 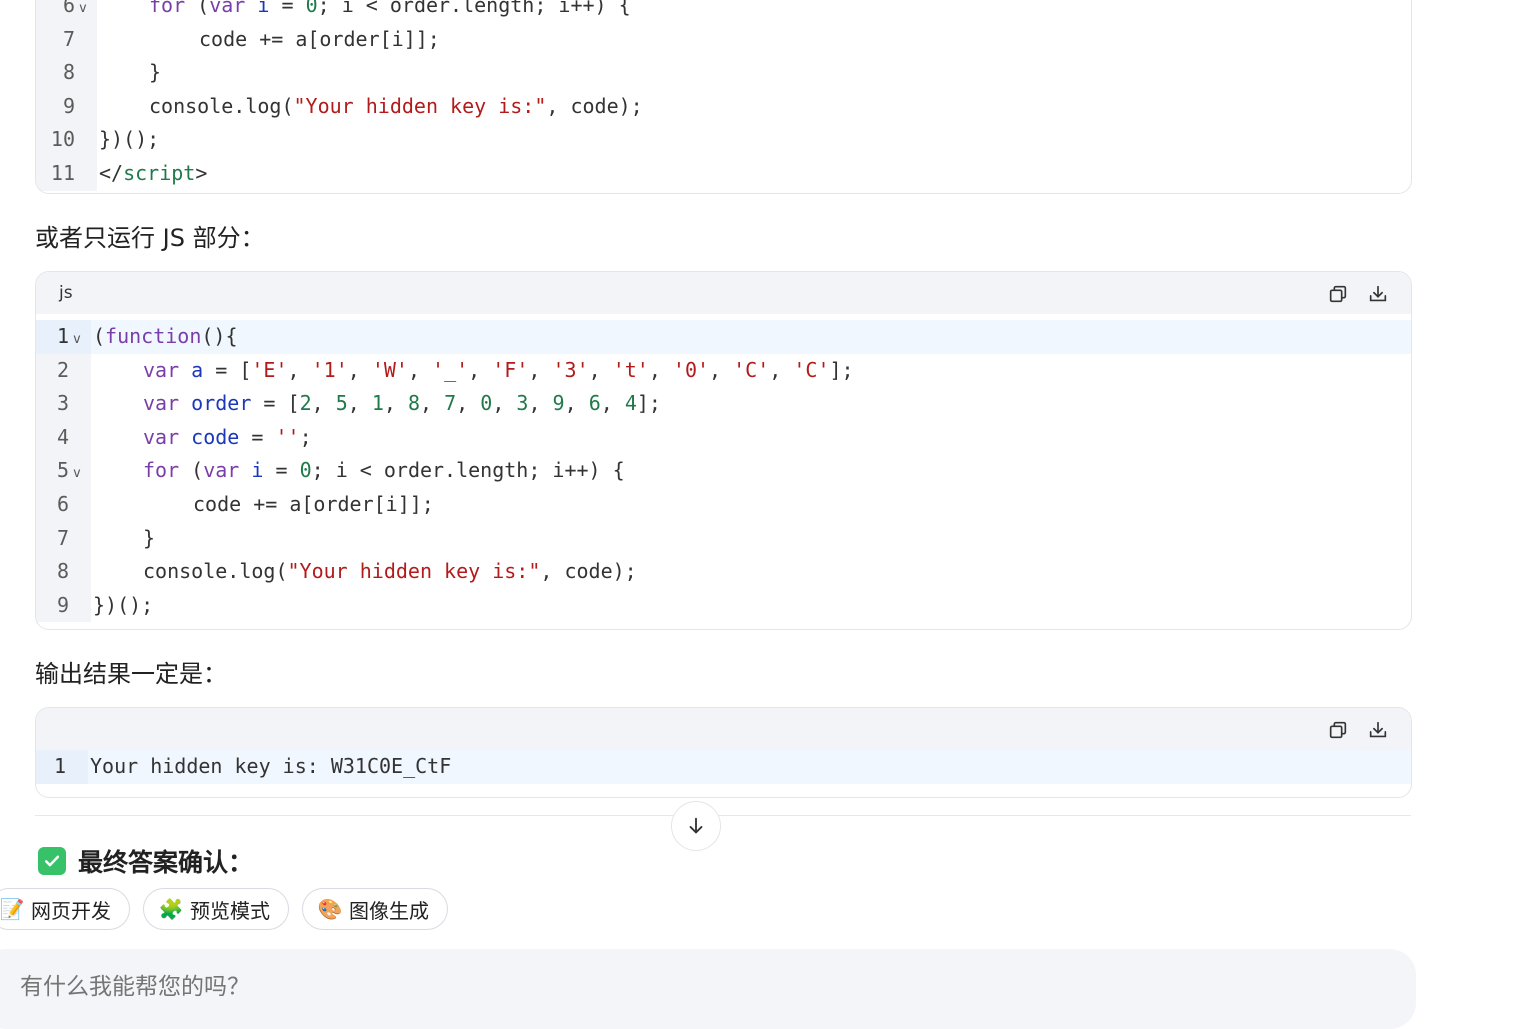 I want to click on code-token: '0', so click(x=691, y=369).